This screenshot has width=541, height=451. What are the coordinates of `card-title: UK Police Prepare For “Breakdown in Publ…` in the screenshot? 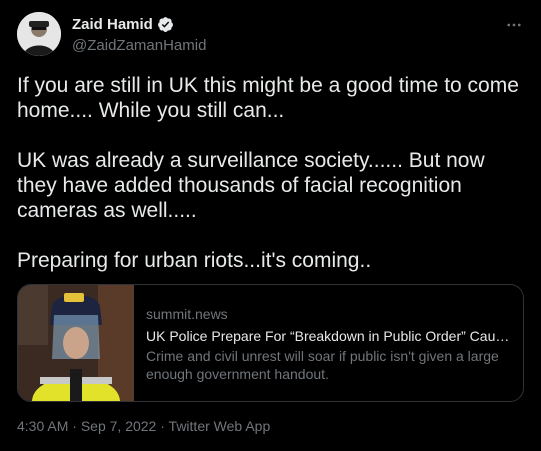 It's located at (328, 336).